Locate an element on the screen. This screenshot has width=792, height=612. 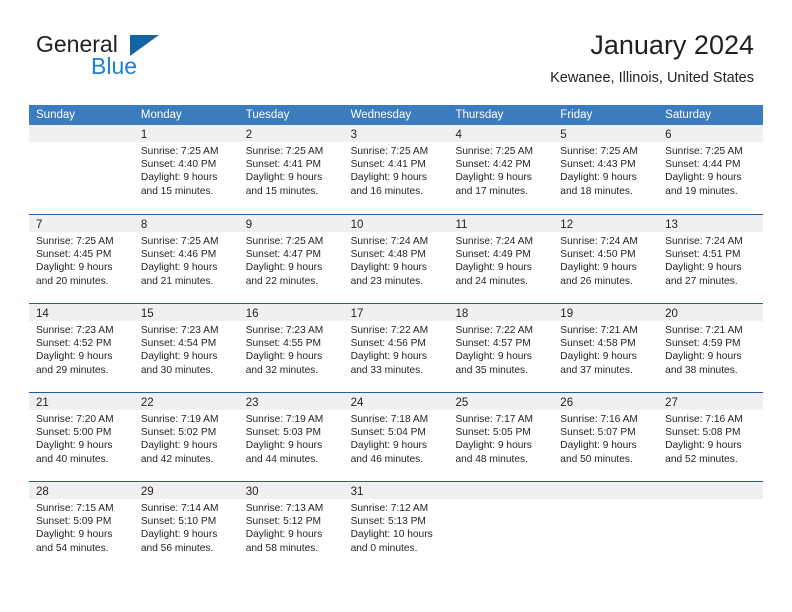
day-number-band: 26 is located at coordinates (606, 401).